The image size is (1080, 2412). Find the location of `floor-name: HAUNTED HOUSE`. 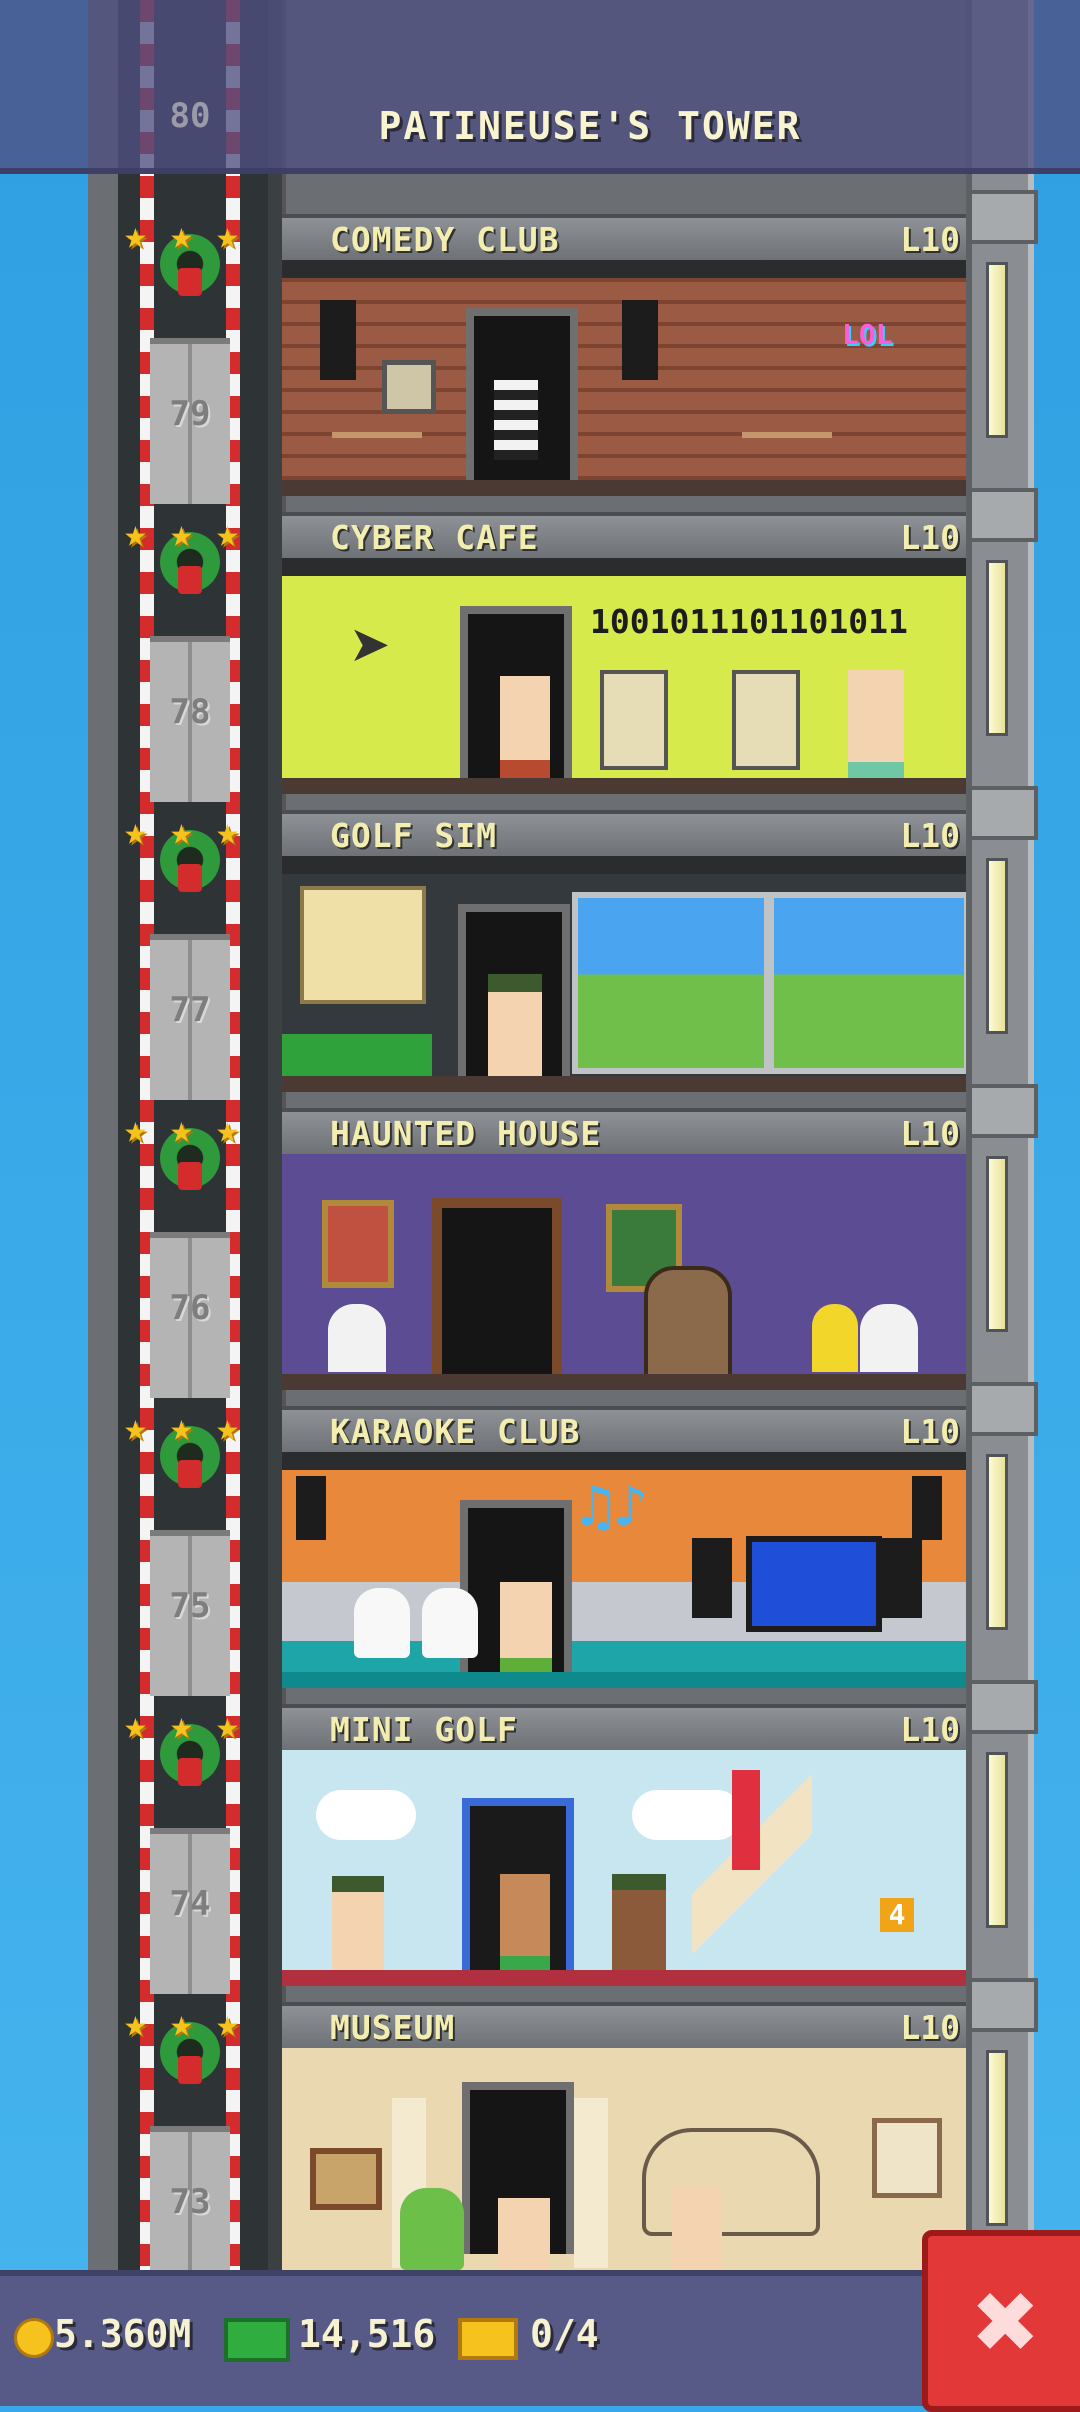

floor-name: HAUNTED HOUSE is located at coordinates (466, 1133).